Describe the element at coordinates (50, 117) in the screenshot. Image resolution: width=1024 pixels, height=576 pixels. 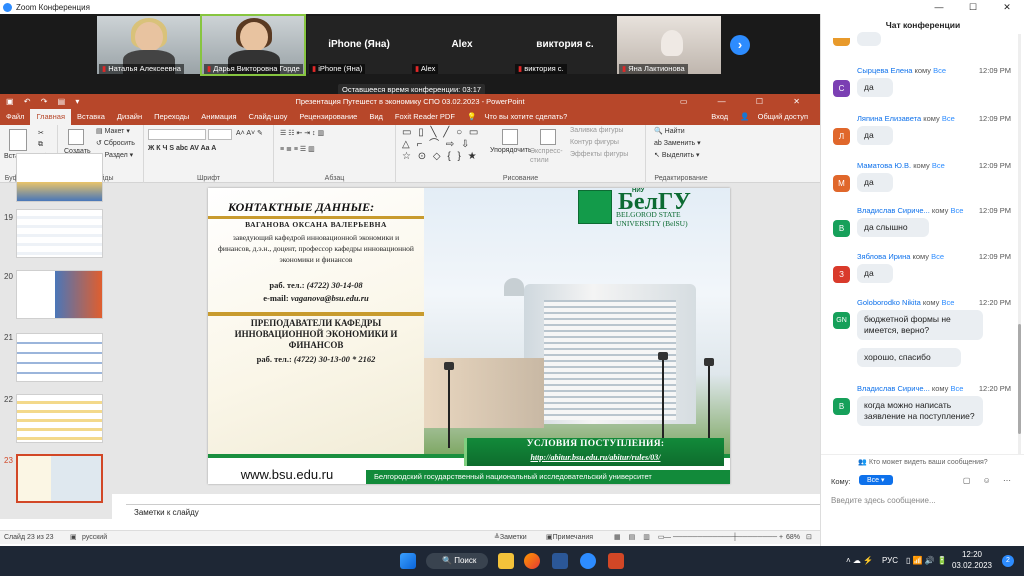
I see `tab-home: Главная` at that location.